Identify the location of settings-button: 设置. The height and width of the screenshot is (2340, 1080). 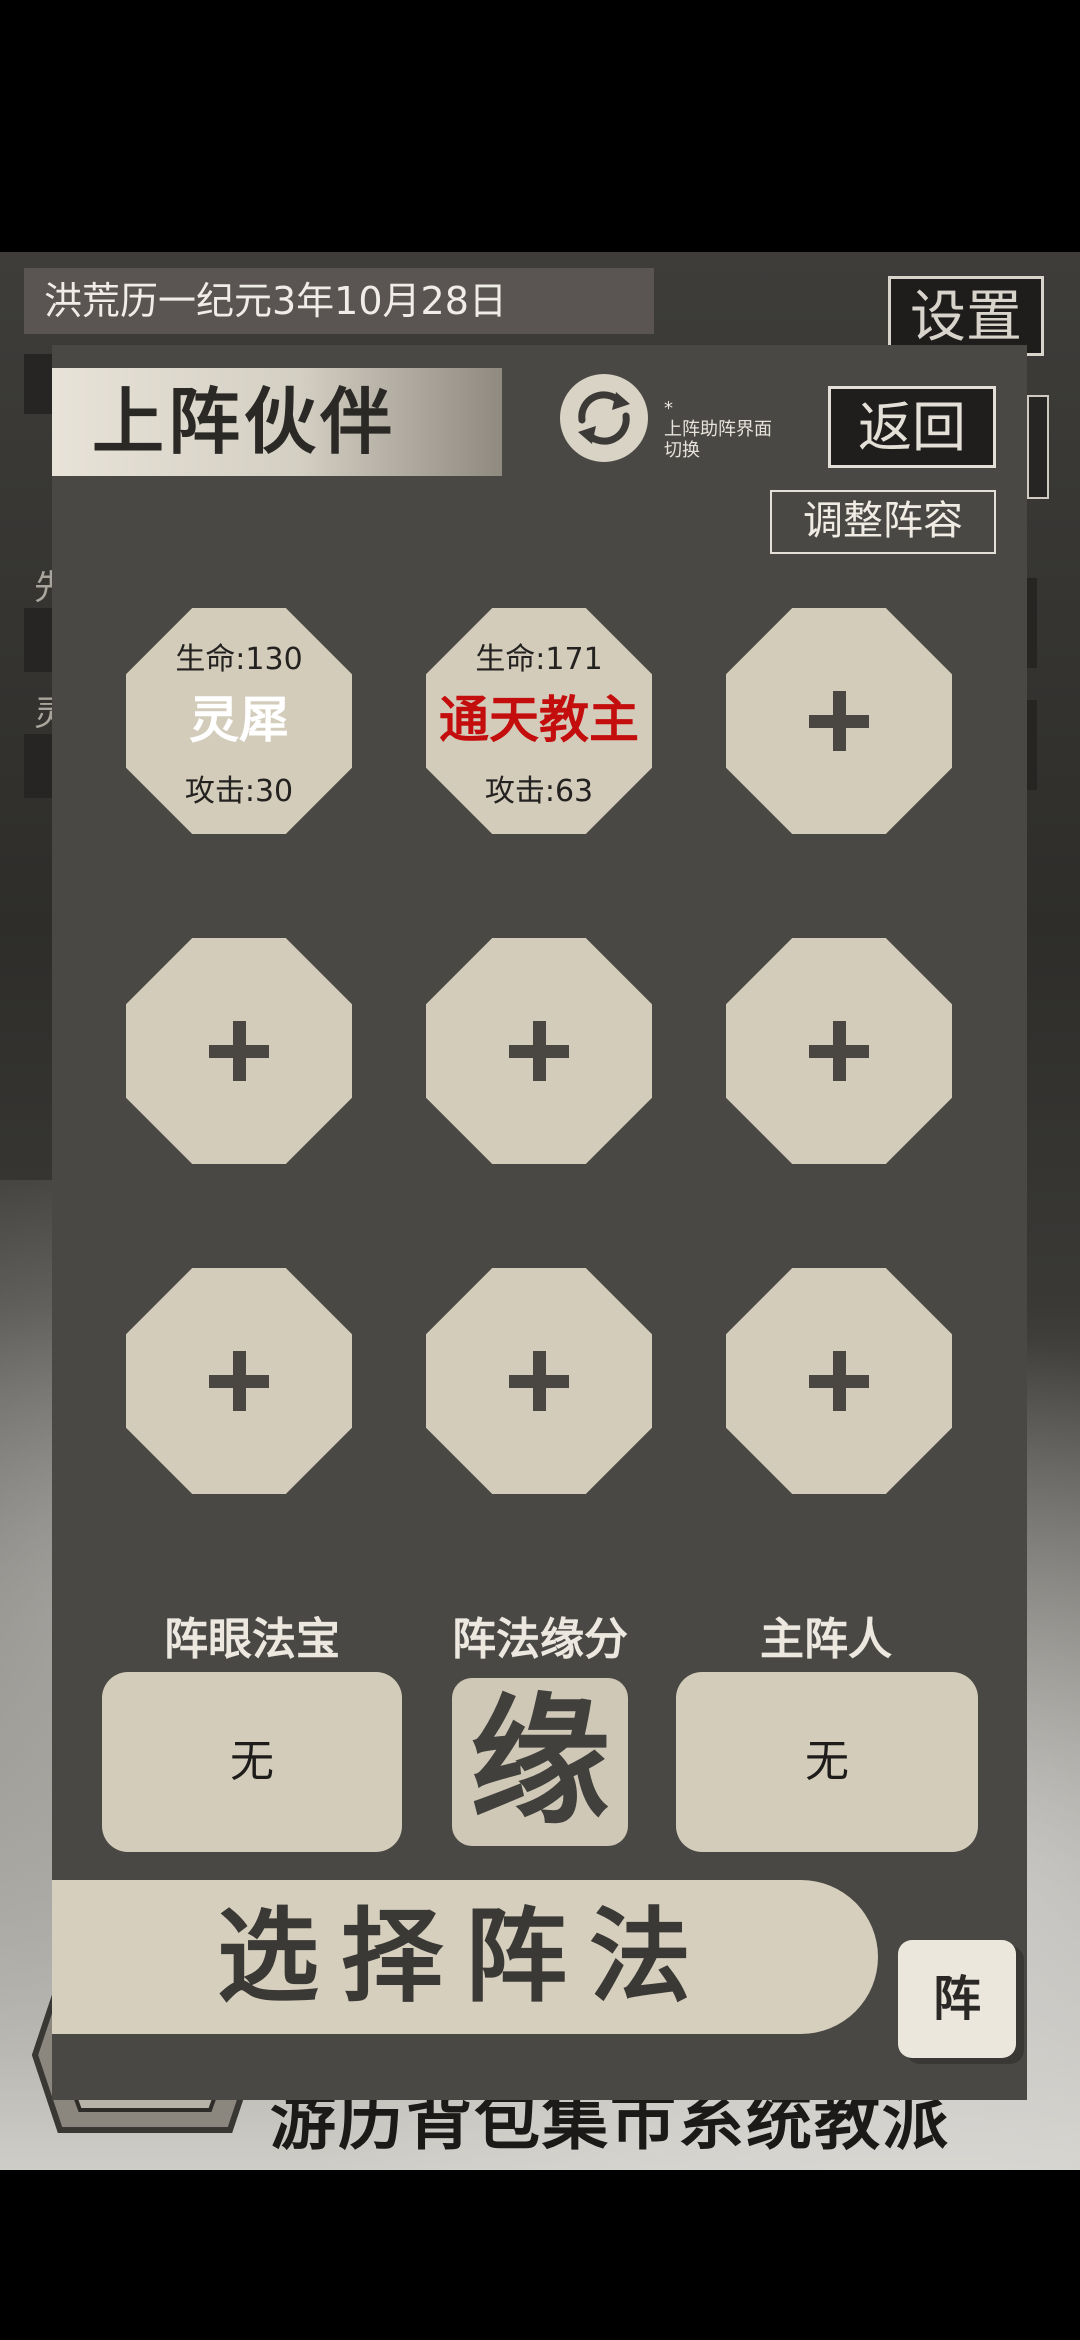
(966, 316).